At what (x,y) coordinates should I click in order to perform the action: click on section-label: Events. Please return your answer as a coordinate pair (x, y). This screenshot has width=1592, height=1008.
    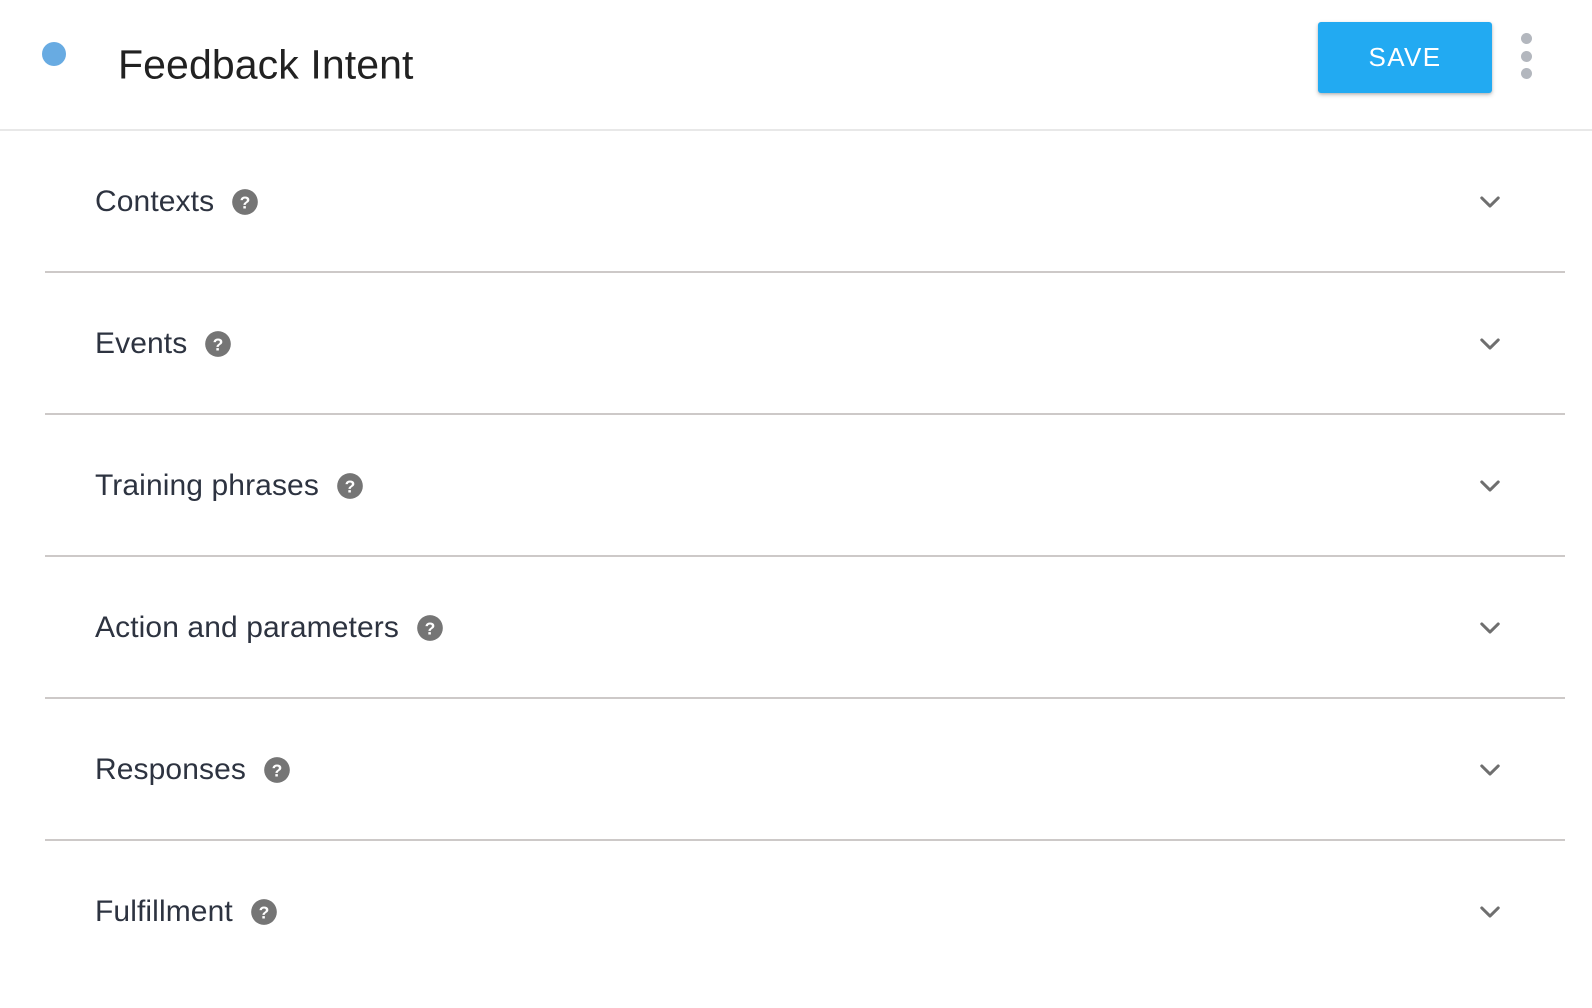
    Looking at the image, I should click on (141, 343).